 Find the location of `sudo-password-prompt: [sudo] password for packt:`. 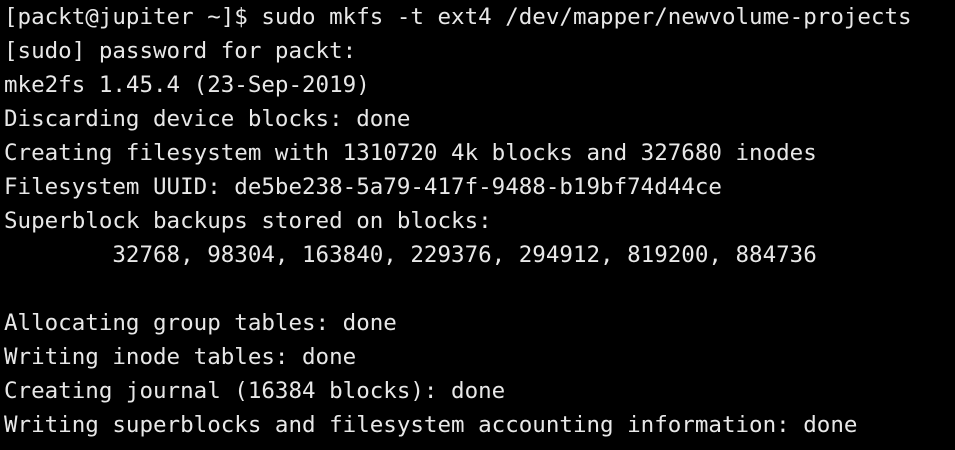

sudo-password-prompt: [sudo] password for packt: is located at coordinates (180, 51).